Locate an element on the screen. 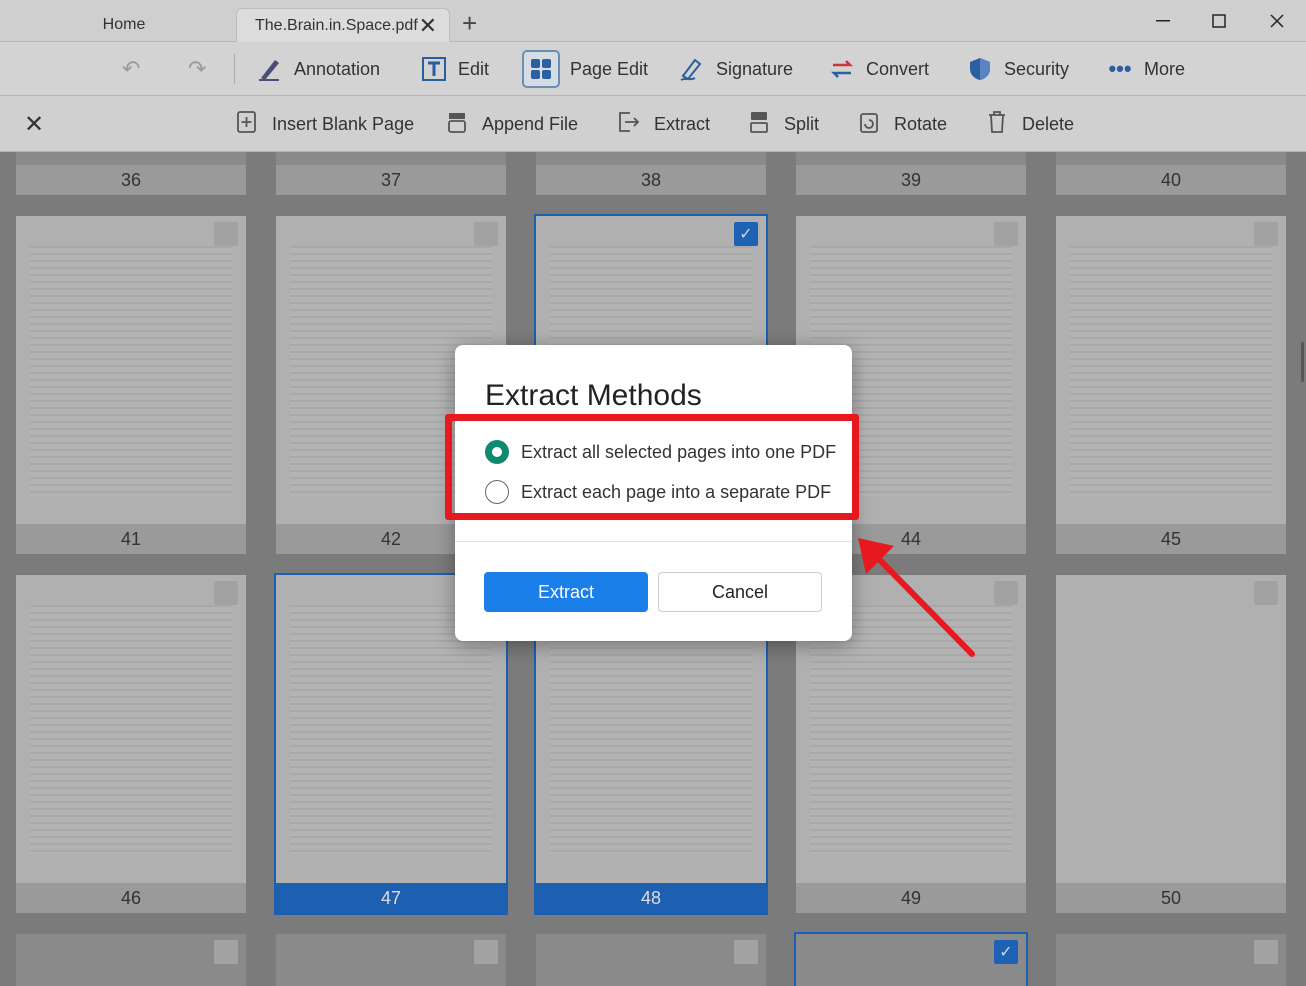  extract-confirm-button: Extract is located at coordinates (566, 592).